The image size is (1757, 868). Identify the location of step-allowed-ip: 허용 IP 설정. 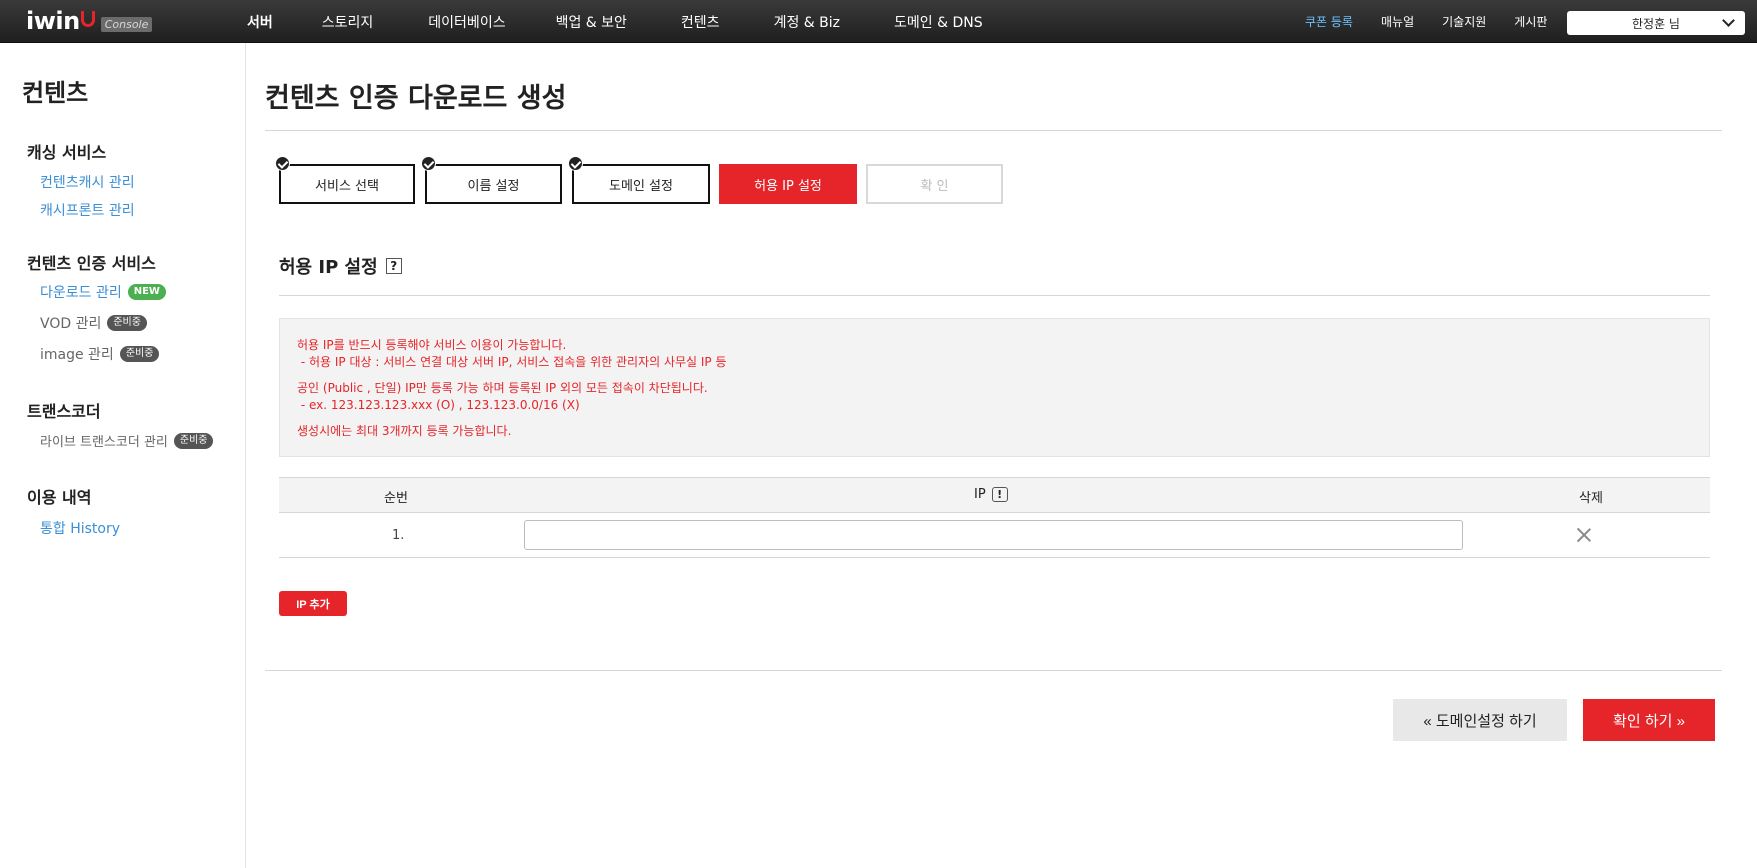
(788, 184).